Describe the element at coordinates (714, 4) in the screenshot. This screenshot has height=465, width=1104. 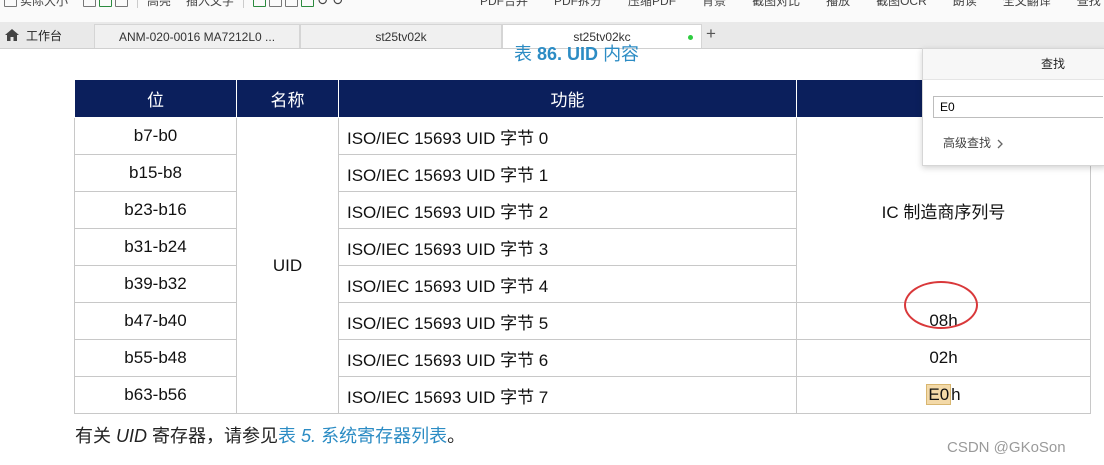
I see `toolbar-background: 背景` at that location.